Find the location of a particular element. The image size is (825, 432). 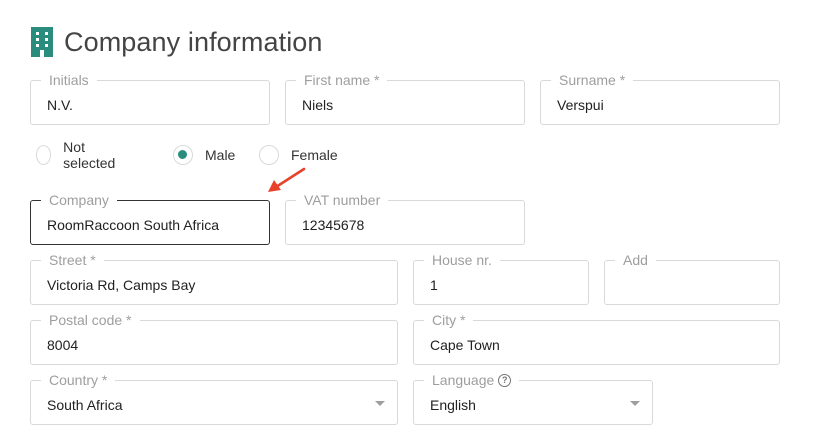

postal-code-value: 8004 is located at coordinates (63, 345).